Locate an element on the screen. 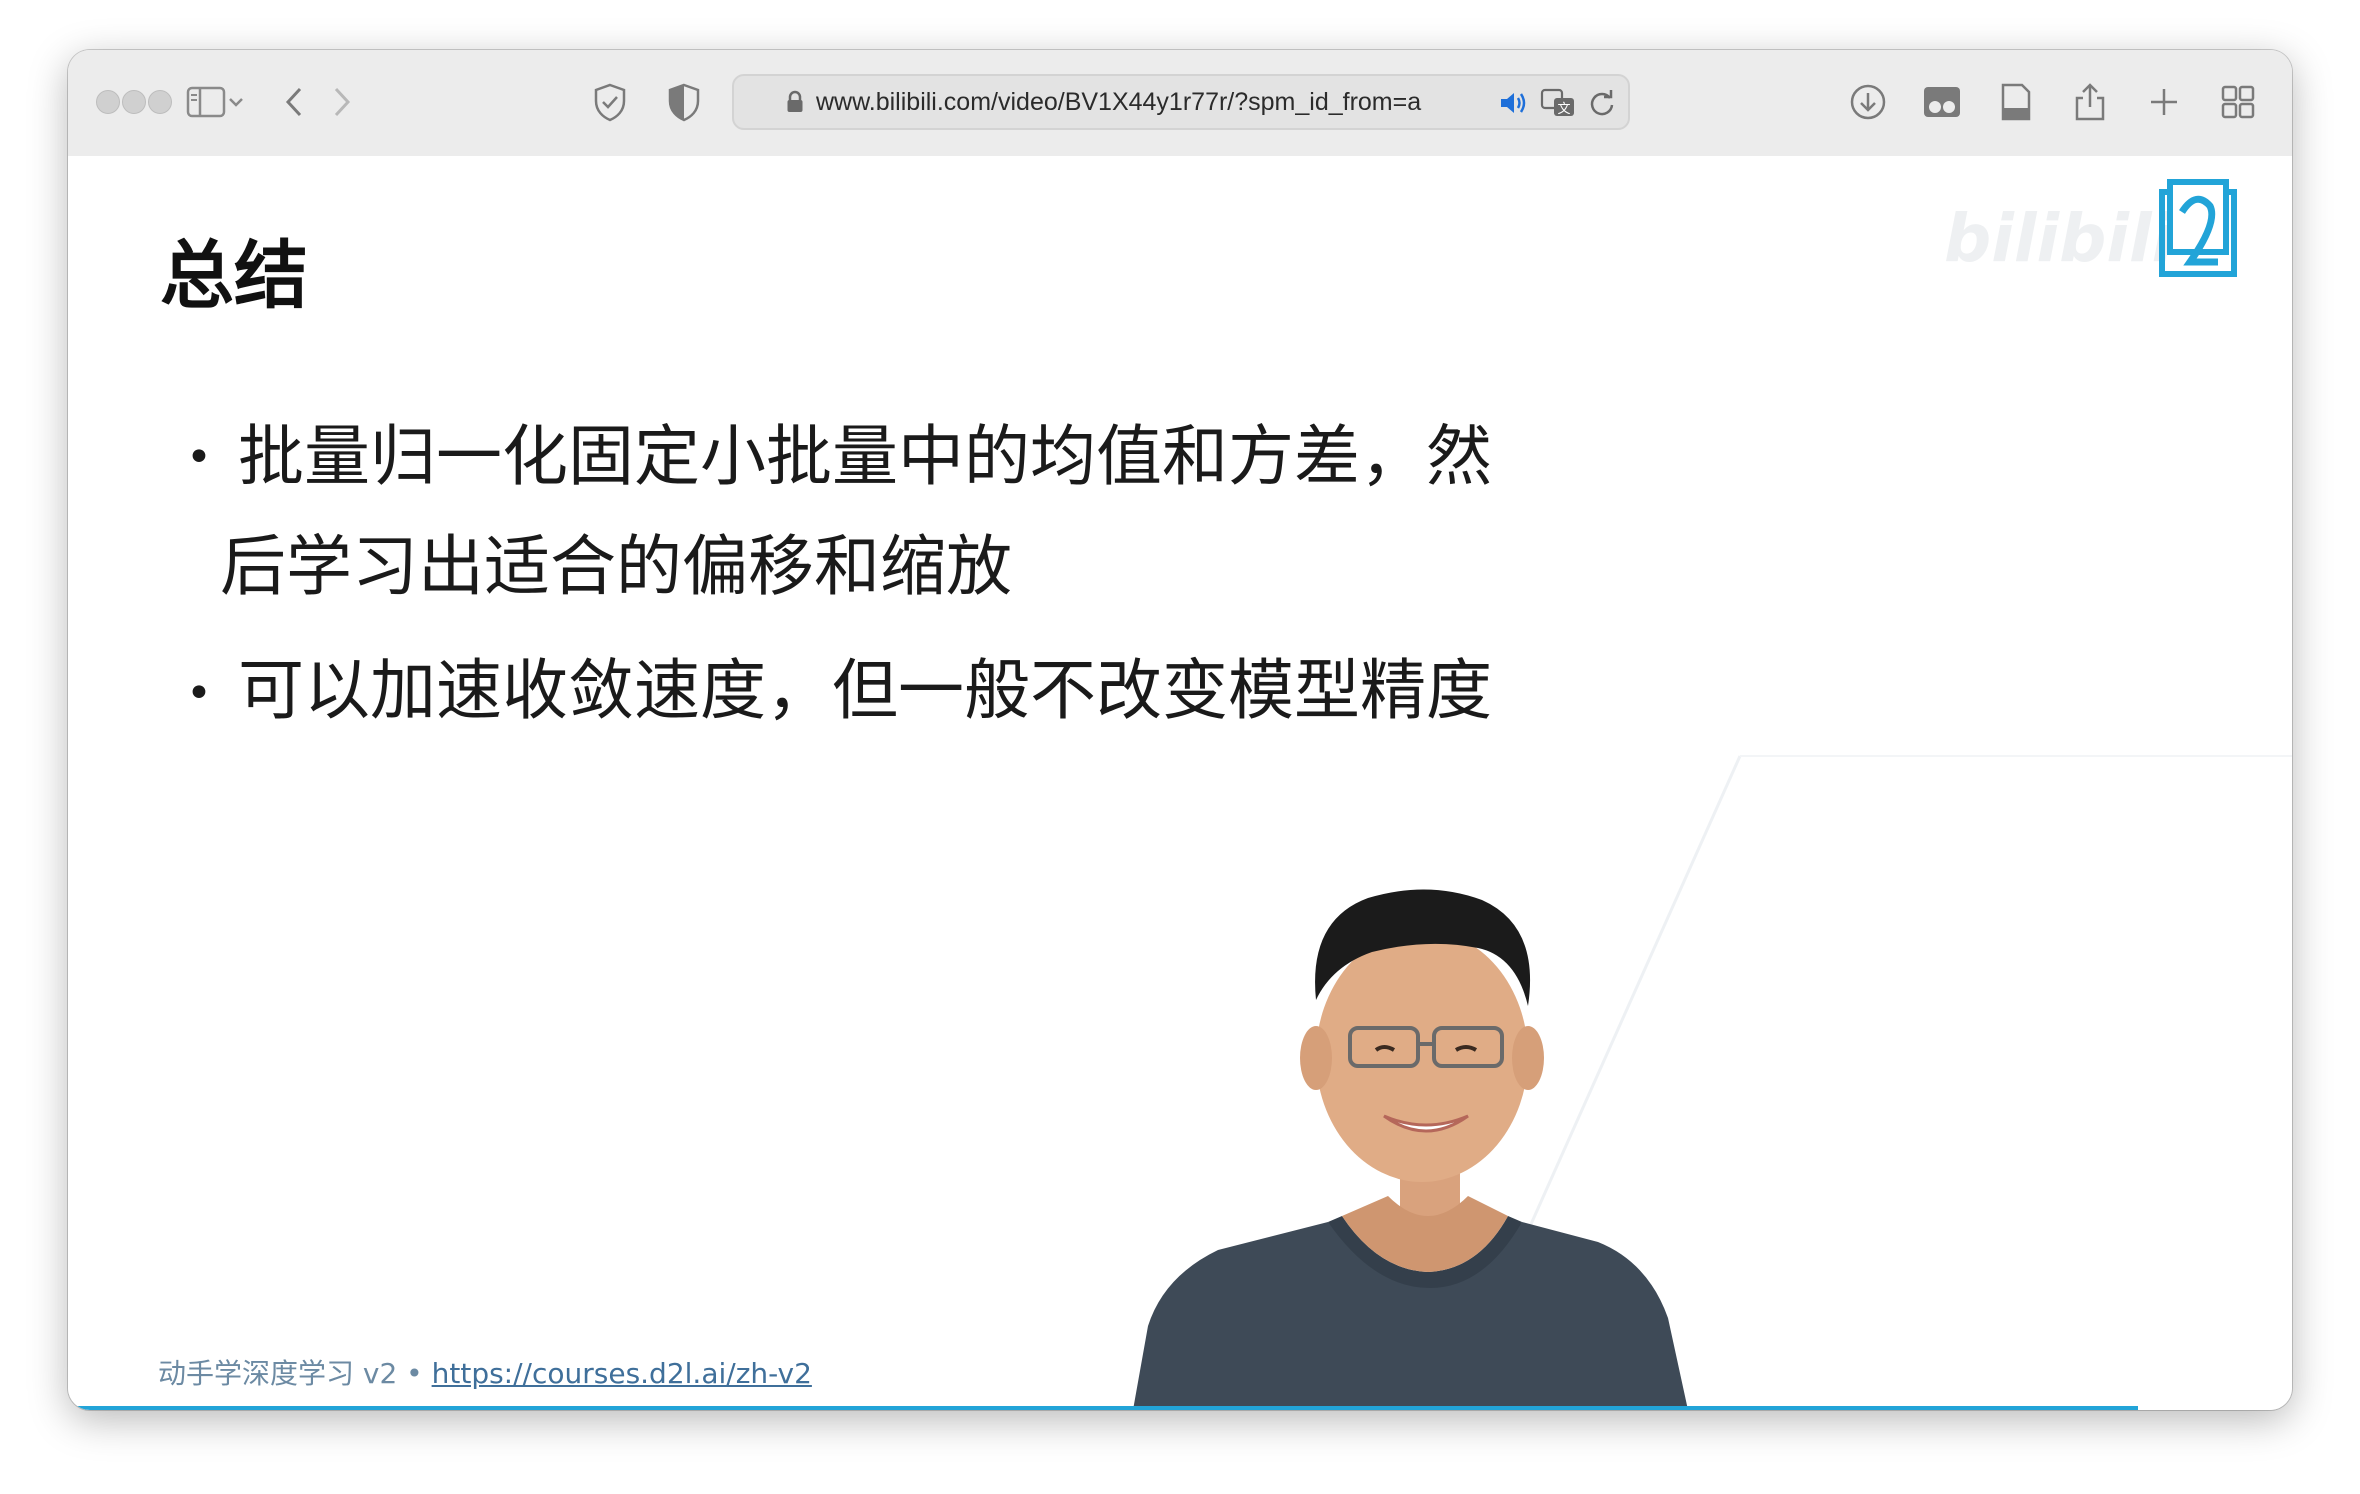 This screenshot has height=1494, width=2360. new-tab-icon is located at coordinates (2164, 102).